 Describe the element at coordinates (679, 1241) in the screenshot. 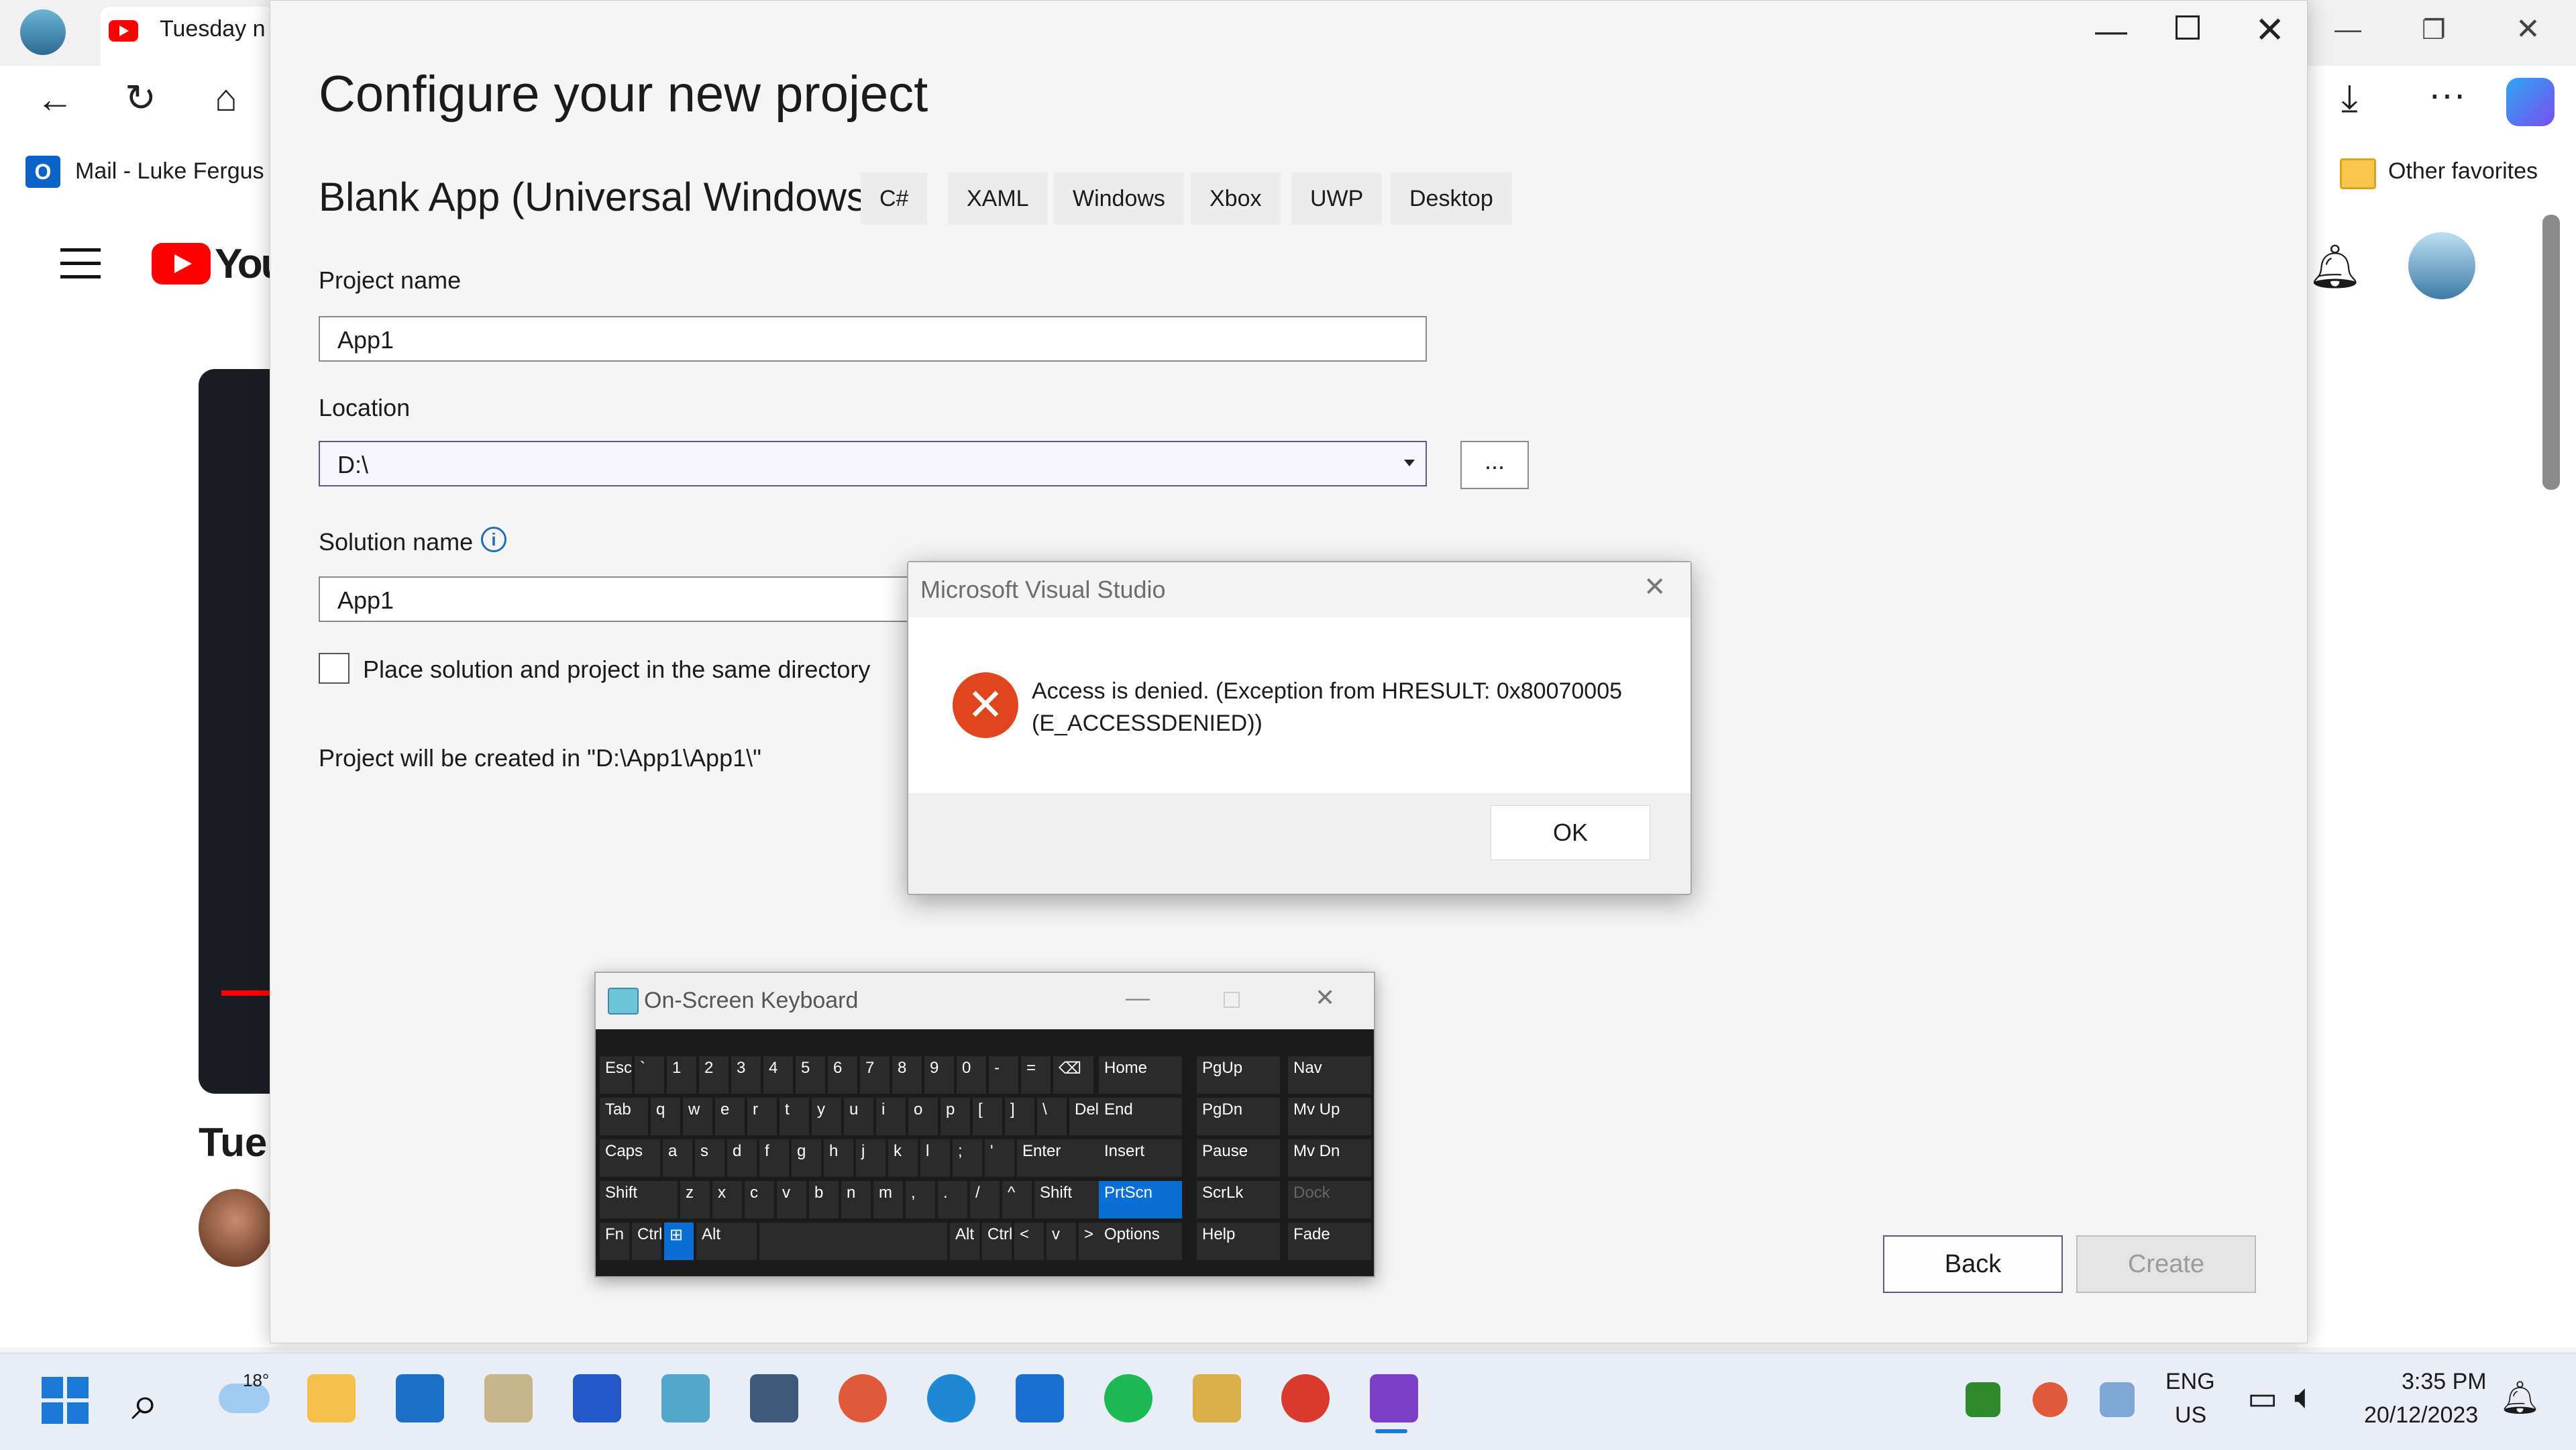

I see `osk-key: ⊞` at that location.